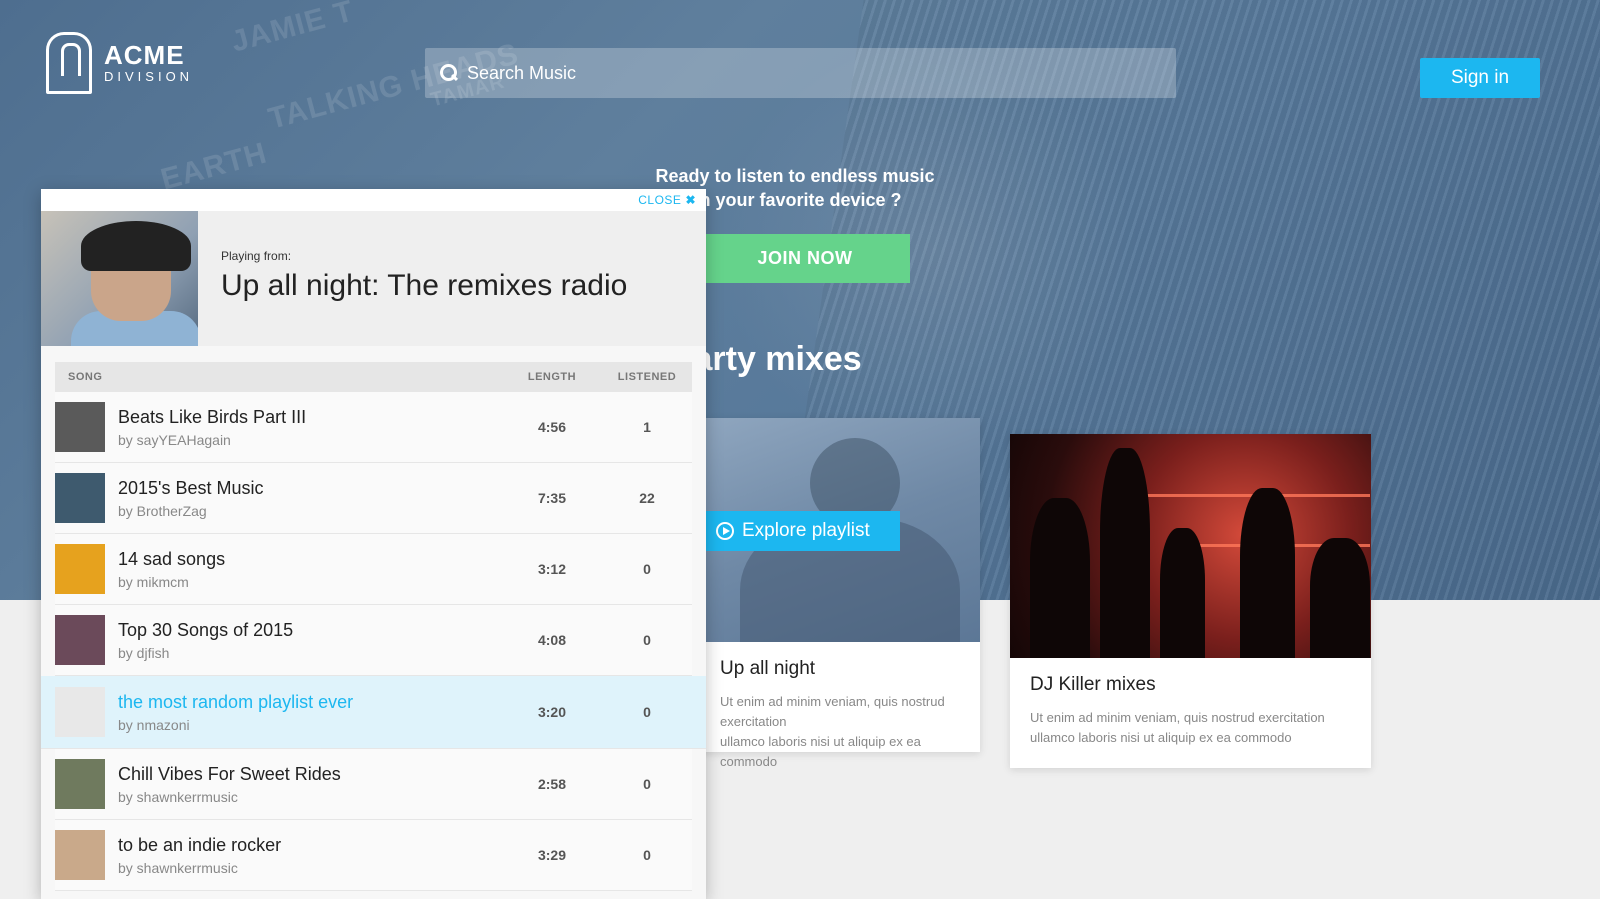 This screenshot has width=1600, height=899. Describe the element at coordinates (424, 285) in the screenshot. I see `station-name: Up all night: The remixes radio` at that location.